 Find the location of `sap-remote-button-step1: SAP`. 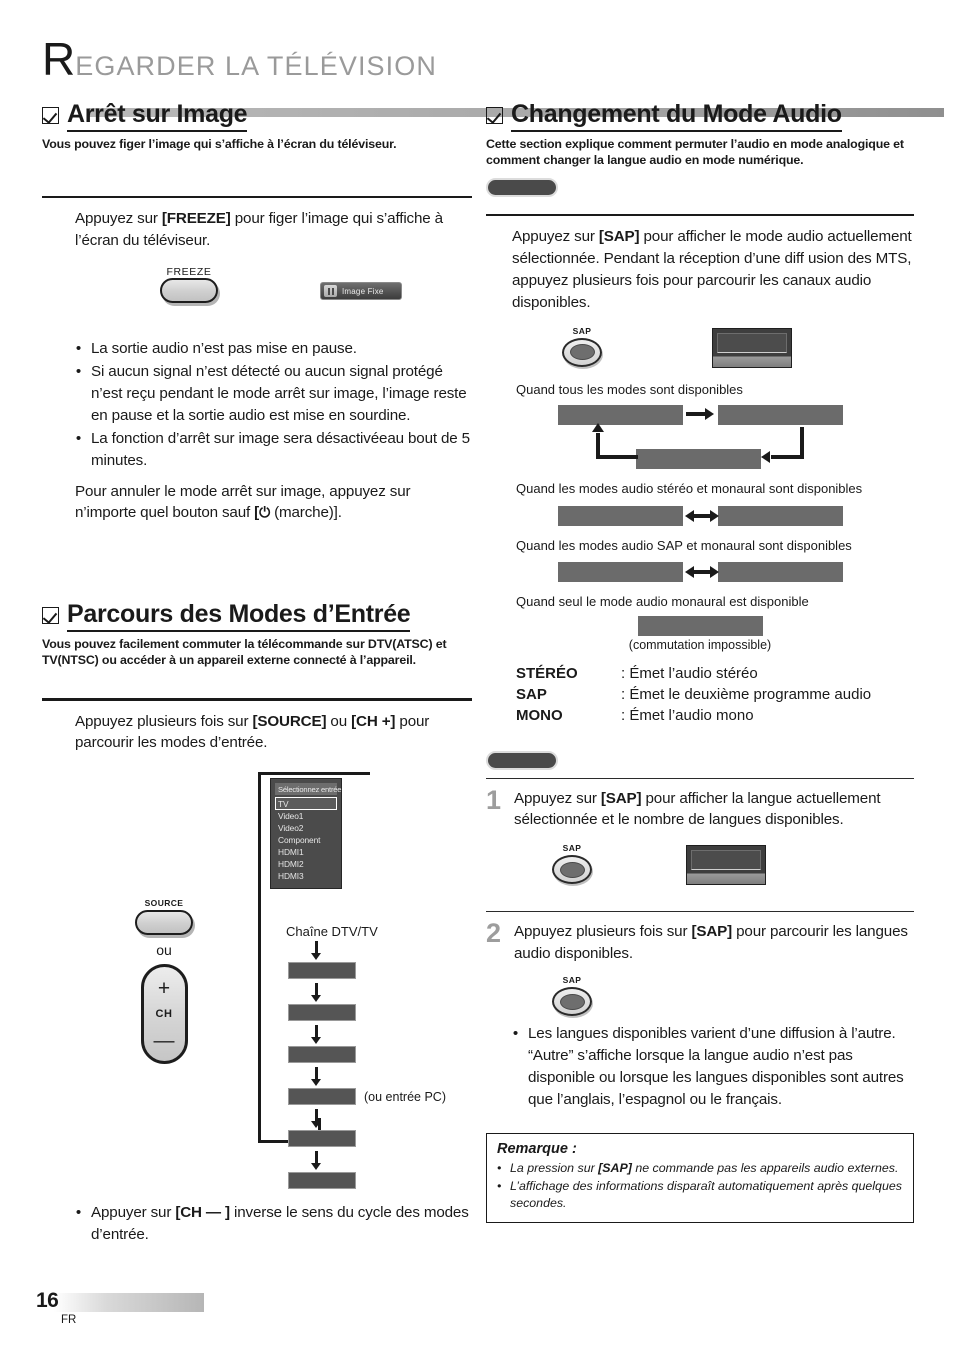

sap-remote-button-step1: SAP is located at coordinates (572, 864).